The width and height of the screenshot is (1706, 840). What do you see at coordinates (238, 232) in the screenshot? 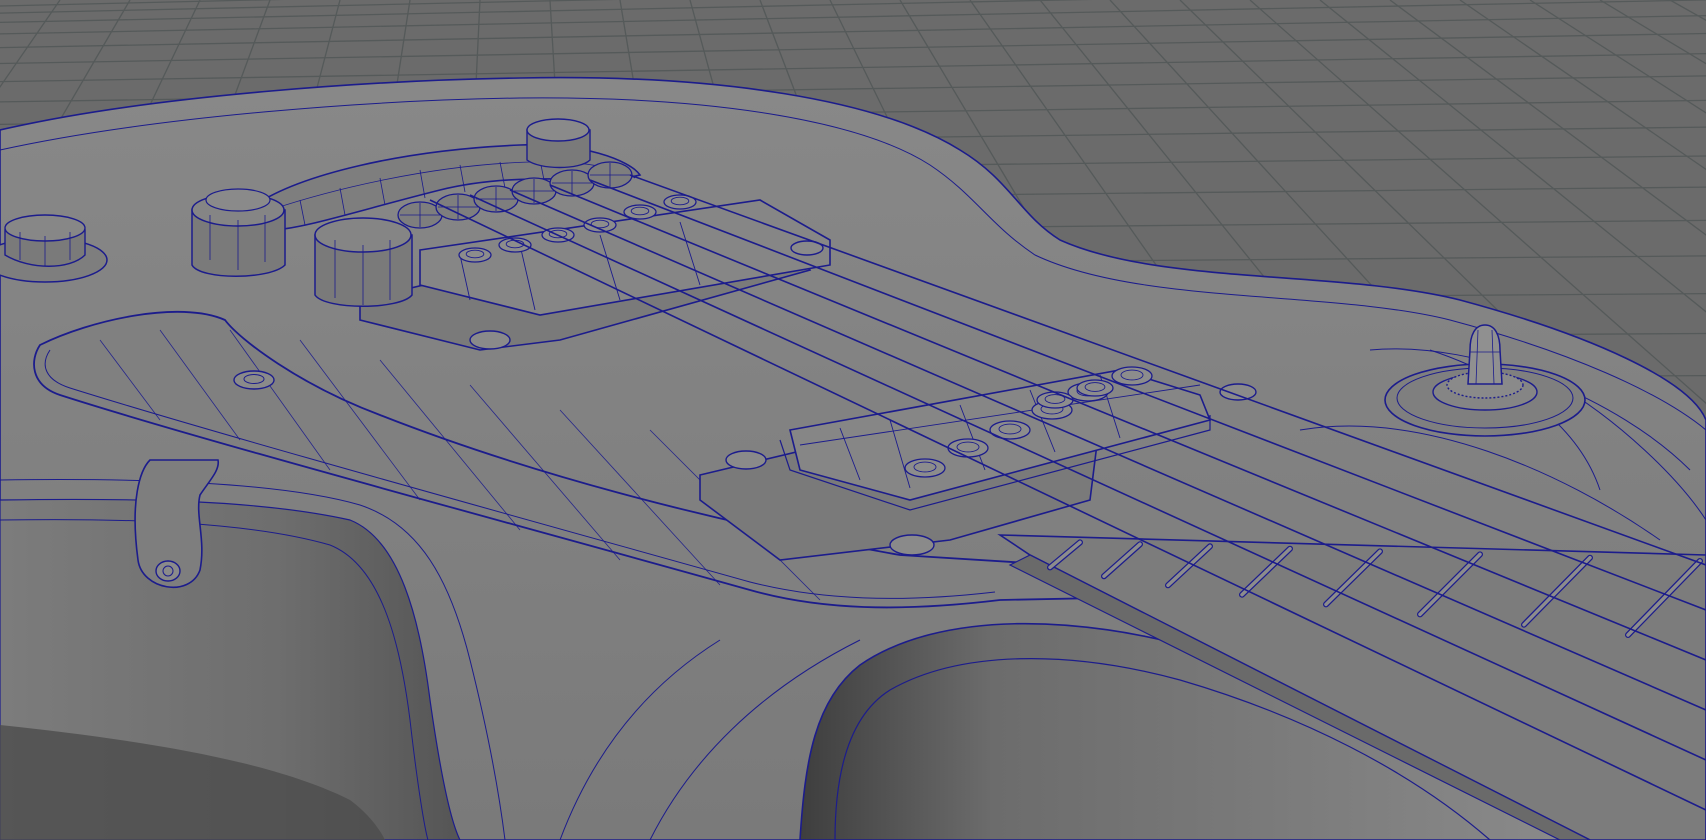
I see `tailpiece-stud-left` at bounding box center [238, 232].